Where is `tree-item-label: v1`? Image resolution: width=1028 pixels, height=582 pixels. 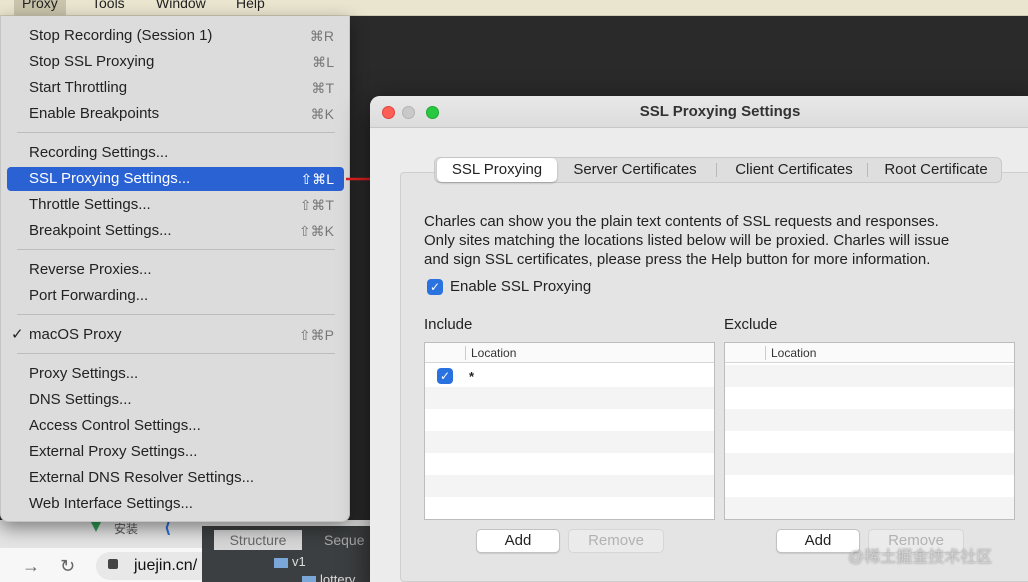 tree-item-label: v1 is located at coordinates (299, 561).